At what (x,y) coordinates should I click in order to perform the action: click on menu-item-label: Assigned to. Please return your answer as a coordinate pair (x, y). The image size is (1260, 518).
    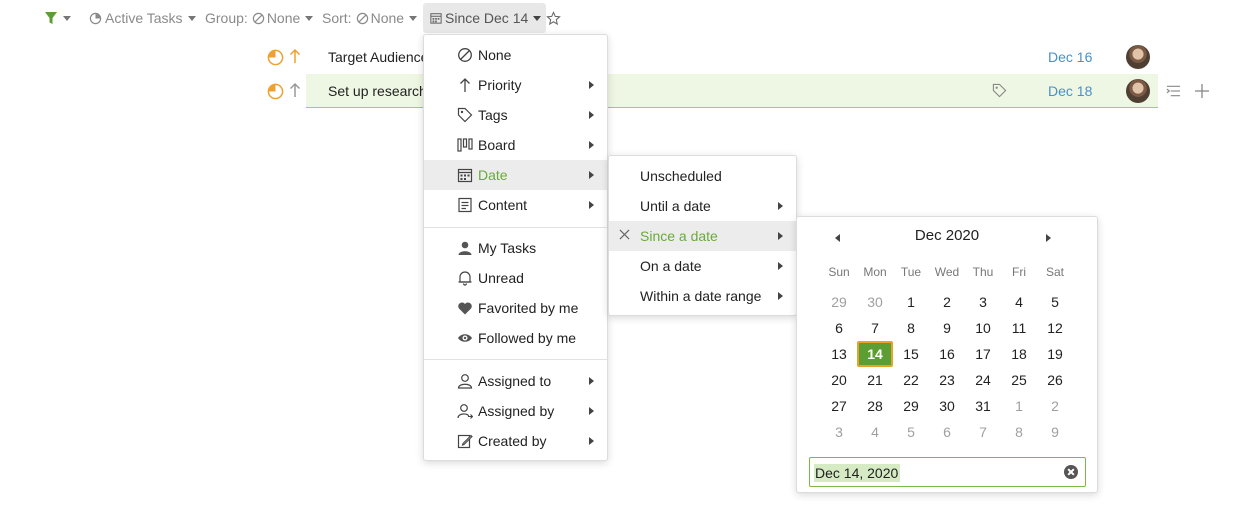
    Looking at the image, I should click on (515, 381).